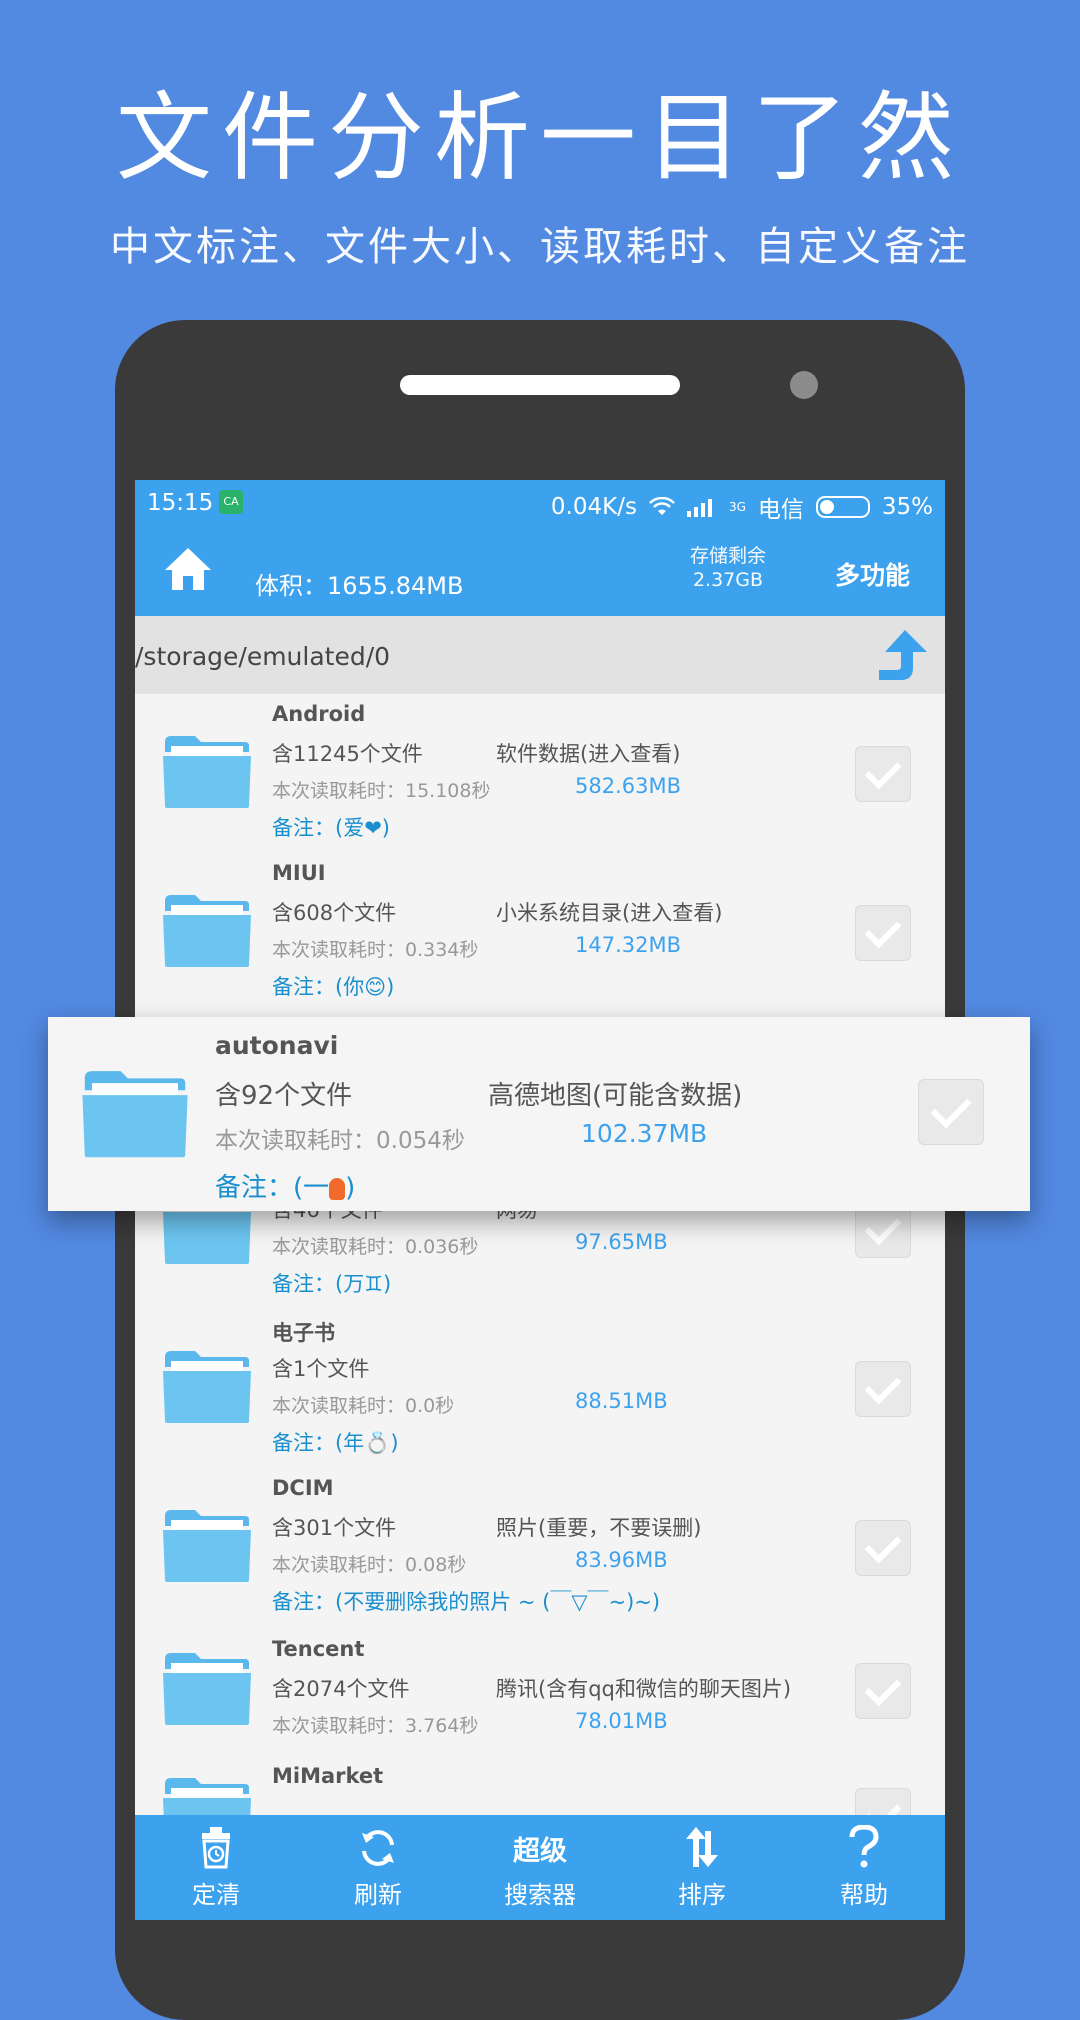 This screenshot has width=1080, height=2020. What do you see at coordinates (628, 786) in the screenshot?
I see `folder-size: 582.63MB` at bounding box center [628, 786].